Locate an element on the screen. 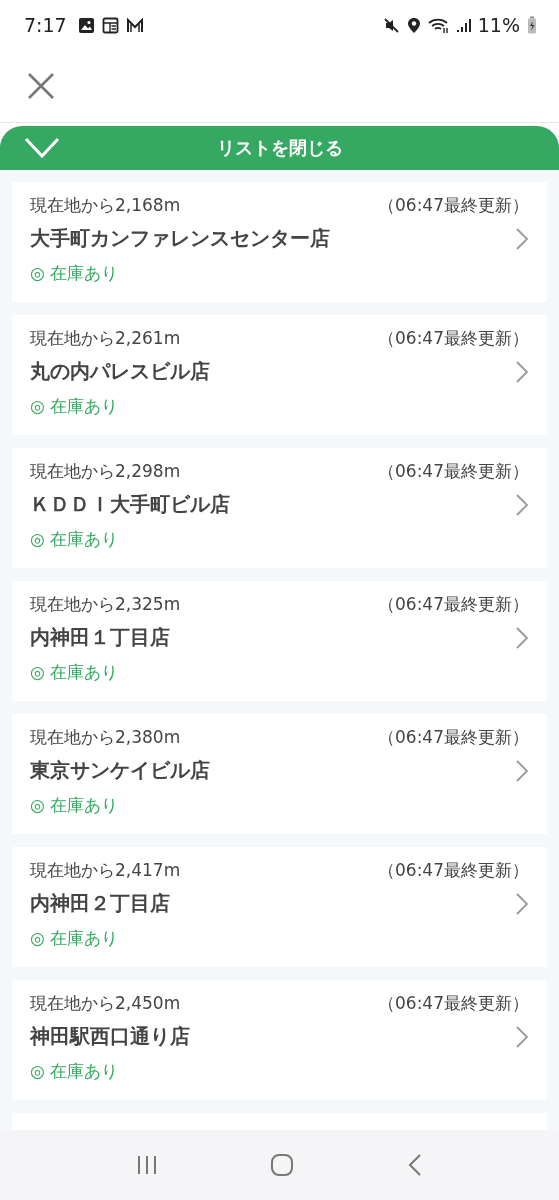 The height and width of the screenshot is (1200, 559). close-button is located at coordinates (41, 86).